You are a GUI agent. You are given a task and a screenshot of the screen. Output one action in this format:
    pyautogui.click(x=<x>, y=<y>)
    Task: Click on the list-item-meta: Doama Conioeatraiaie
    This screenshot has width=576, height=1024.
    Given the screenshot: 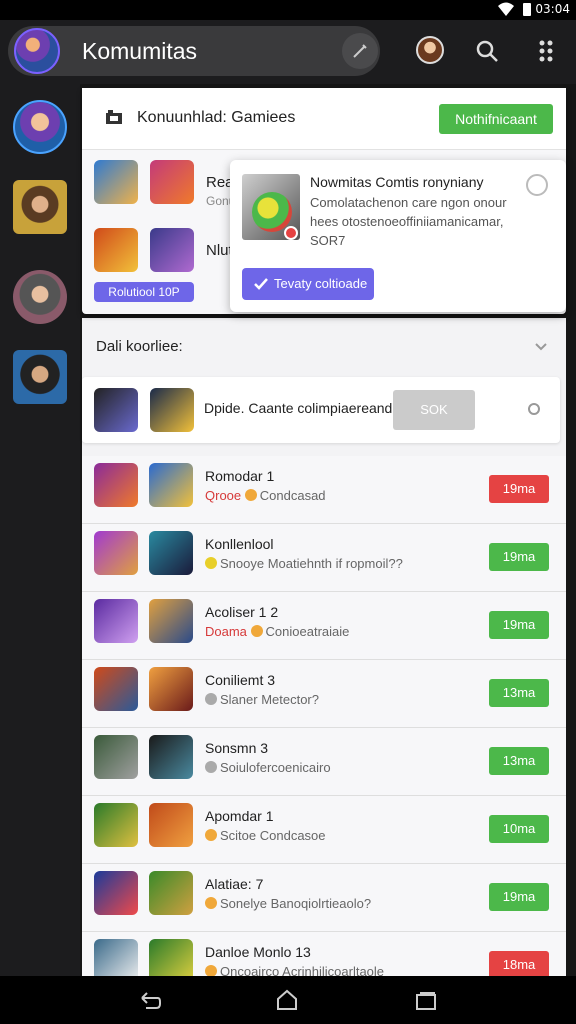 What is the action you would take?
    pyautogui.click(x=277, y=631)
    